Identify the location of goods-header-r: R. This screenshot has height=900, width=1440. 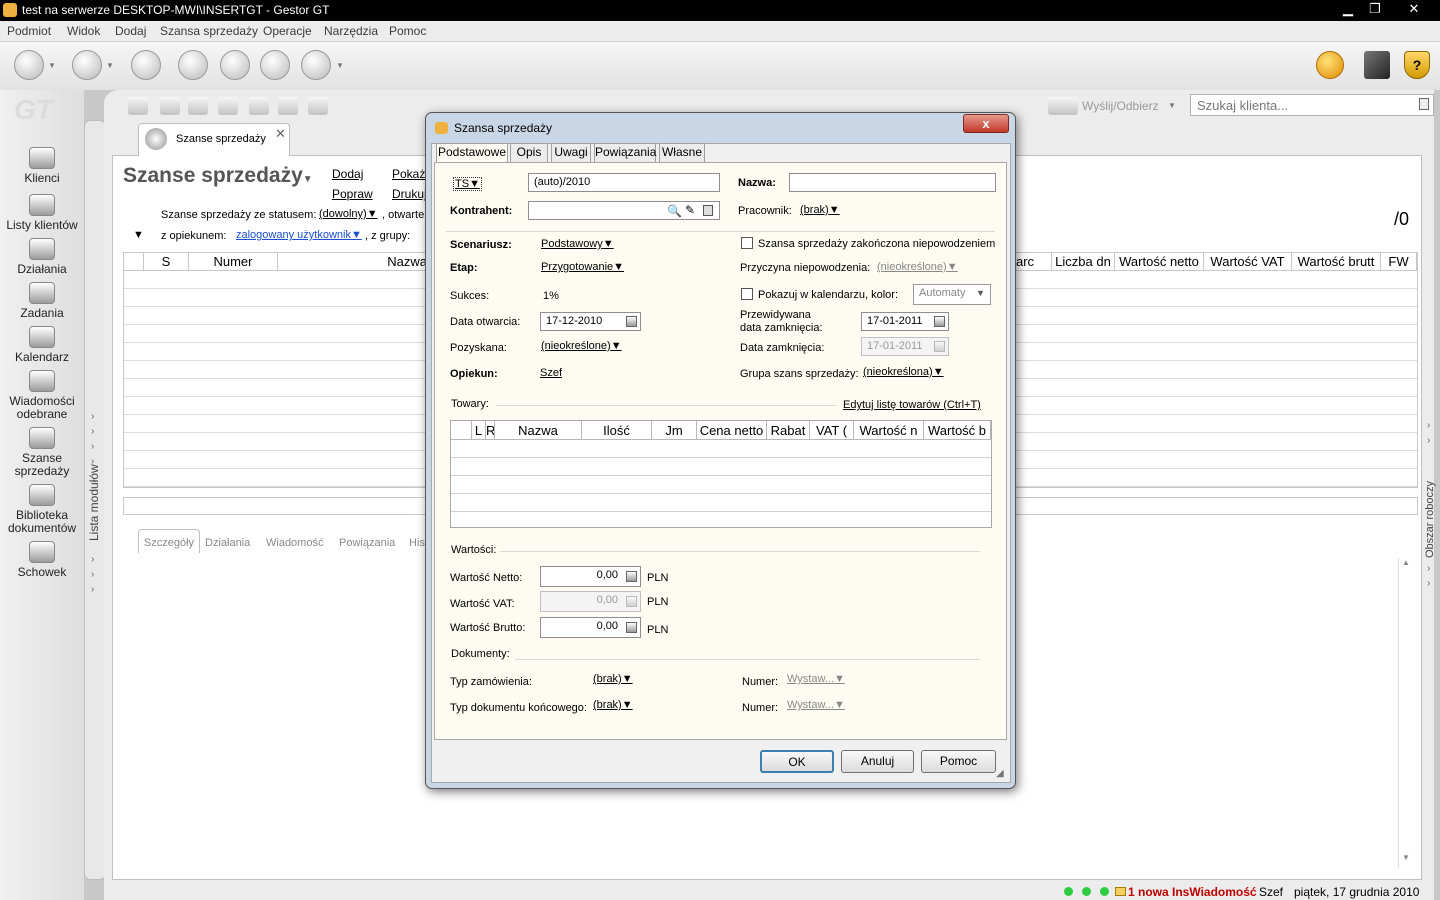
(490, 430).